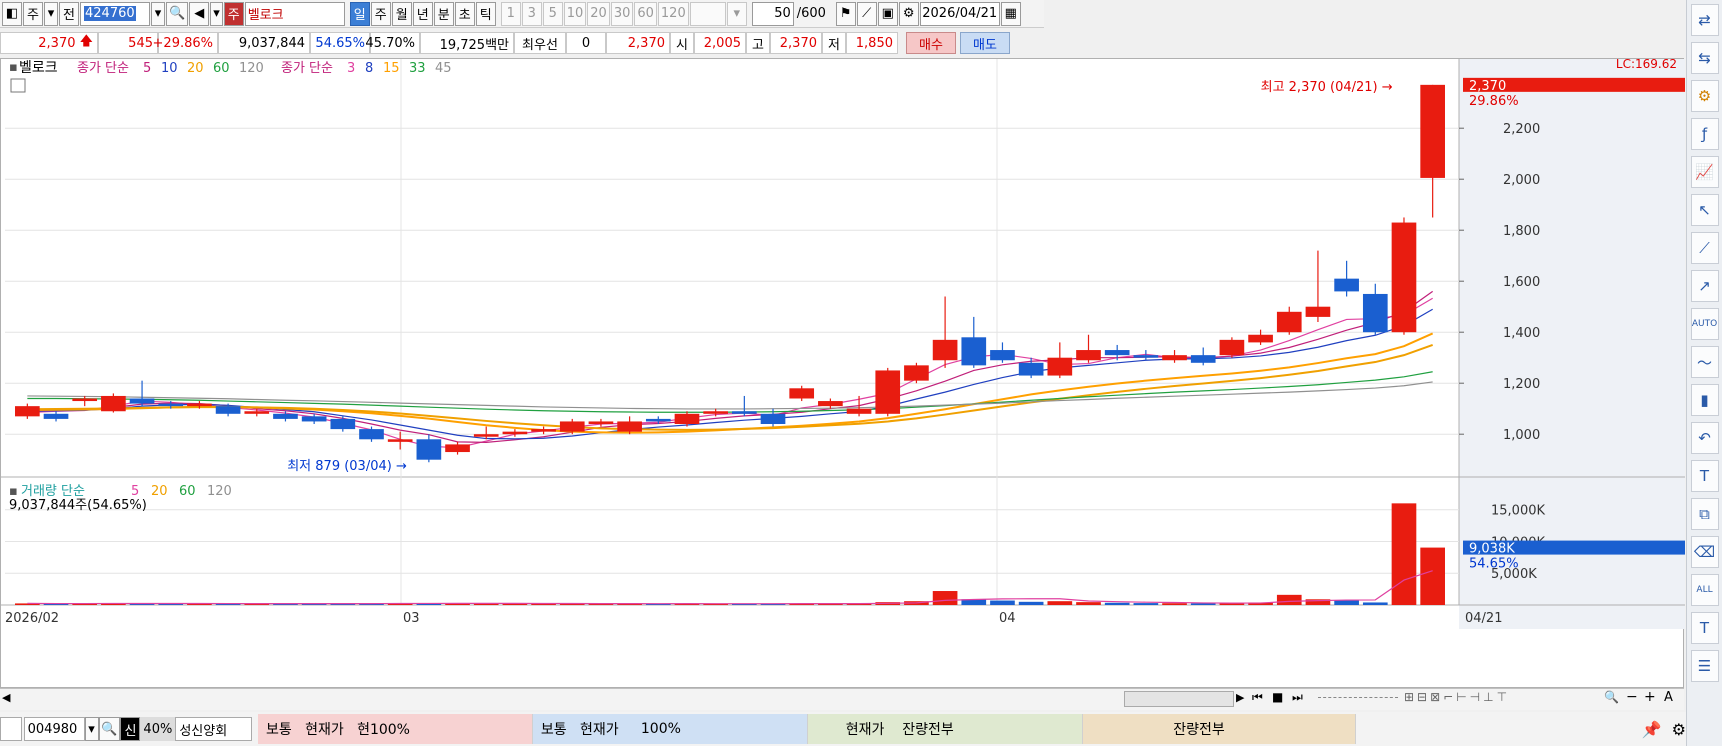  What do you see at coordinates (730, 587) in the screenshot?
I see `volume-ma-line` at bounding box center [730, 587].